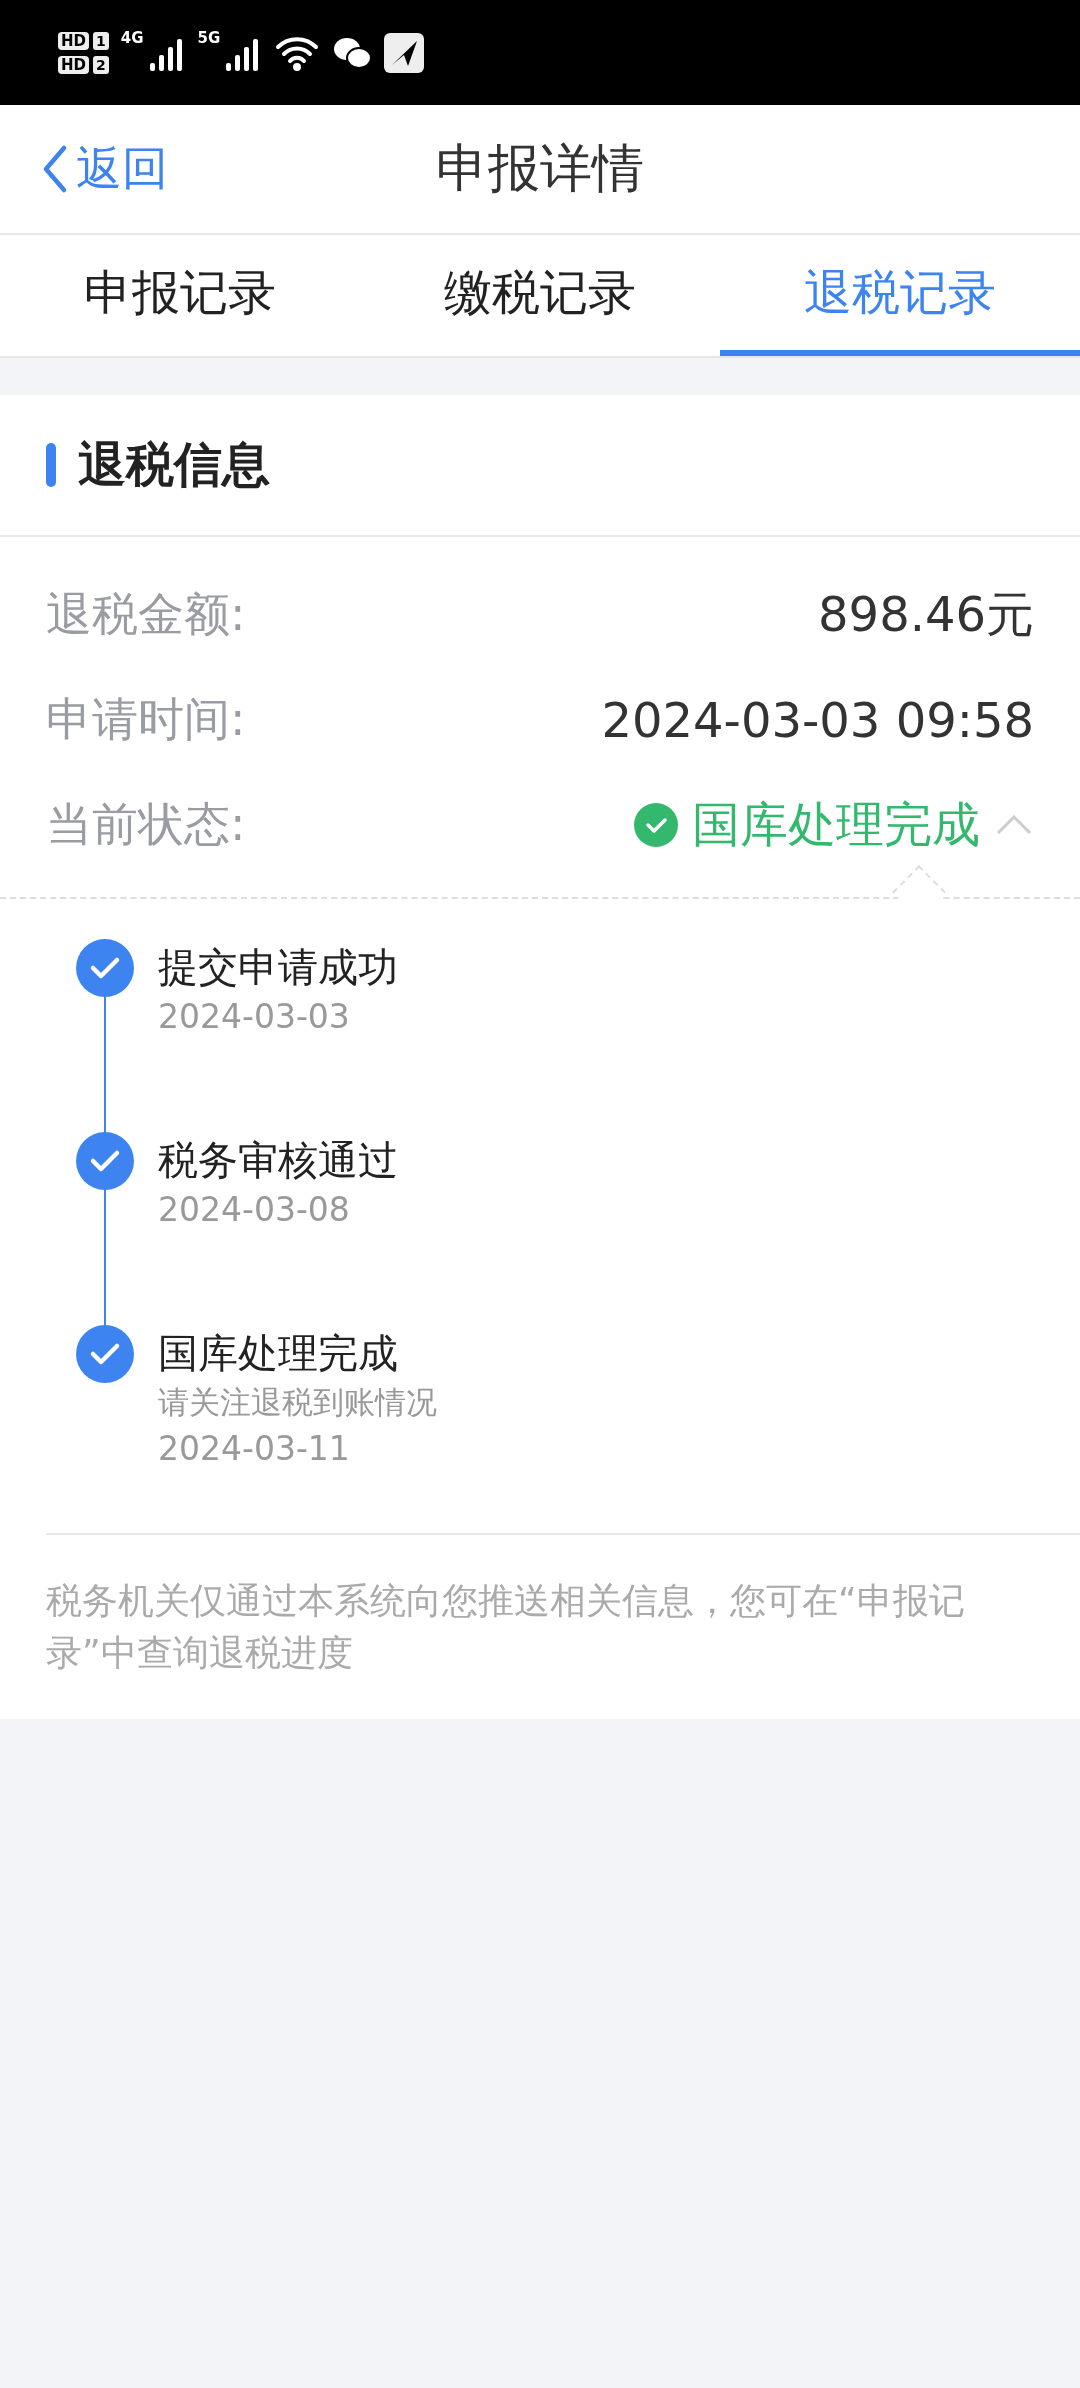  I want to click on step-date: 2024-03-11, so click(254, 1449).